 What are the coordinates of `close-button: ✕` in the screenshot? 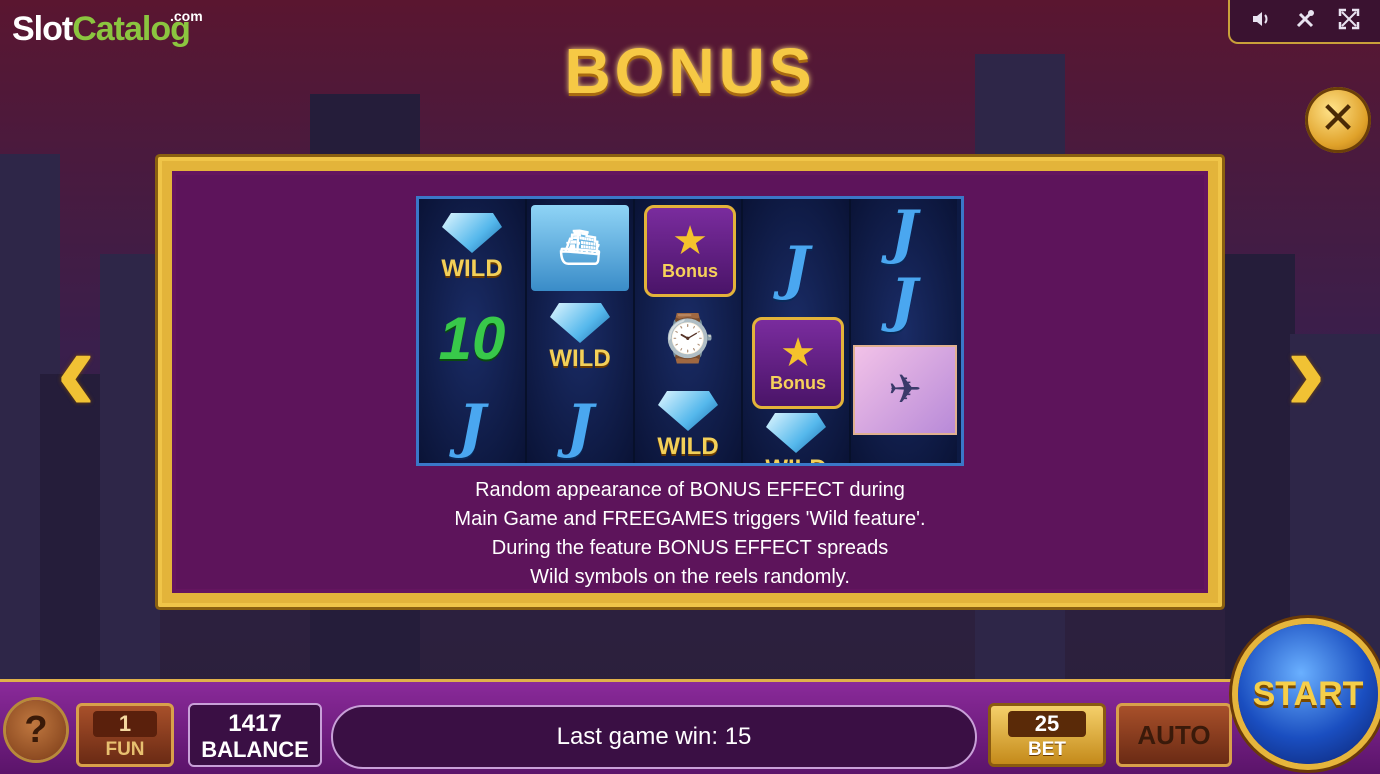 It's located at (1338, 120).